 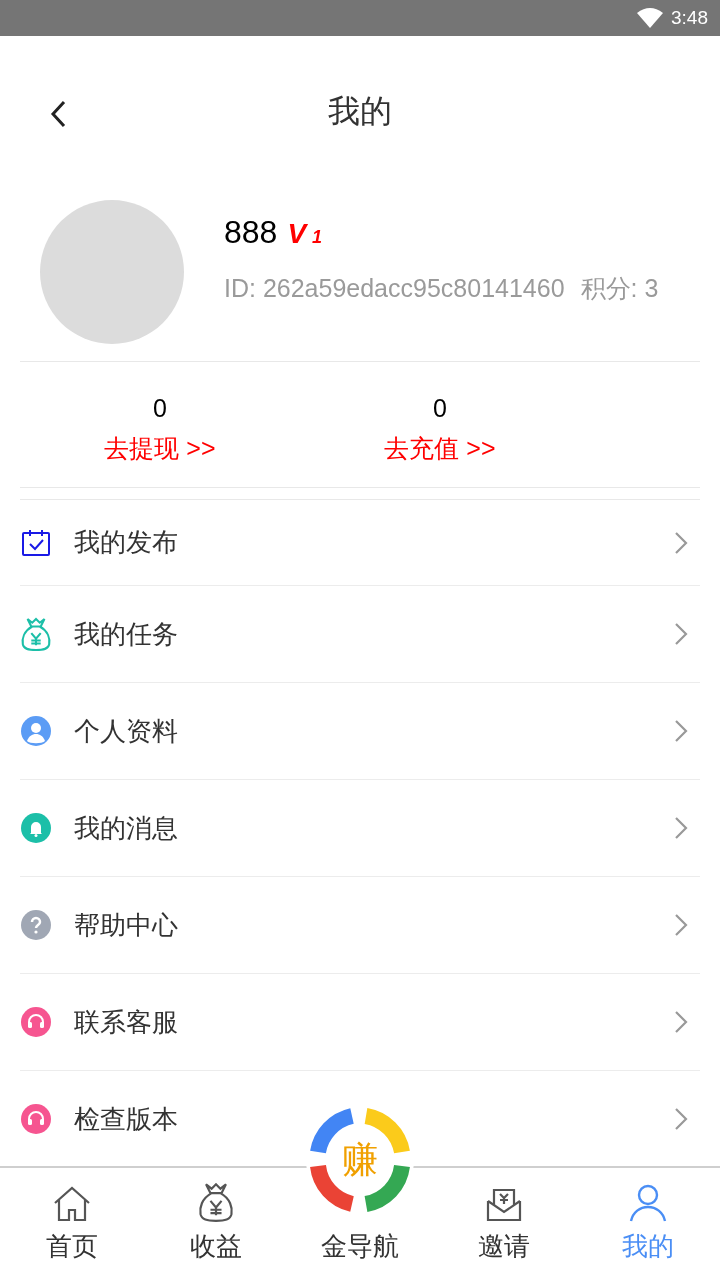 What do you see at coordinates (126, 925) in the screenshot?
I see `menu-label: 帮助中心` at bounding box center [126, 925].